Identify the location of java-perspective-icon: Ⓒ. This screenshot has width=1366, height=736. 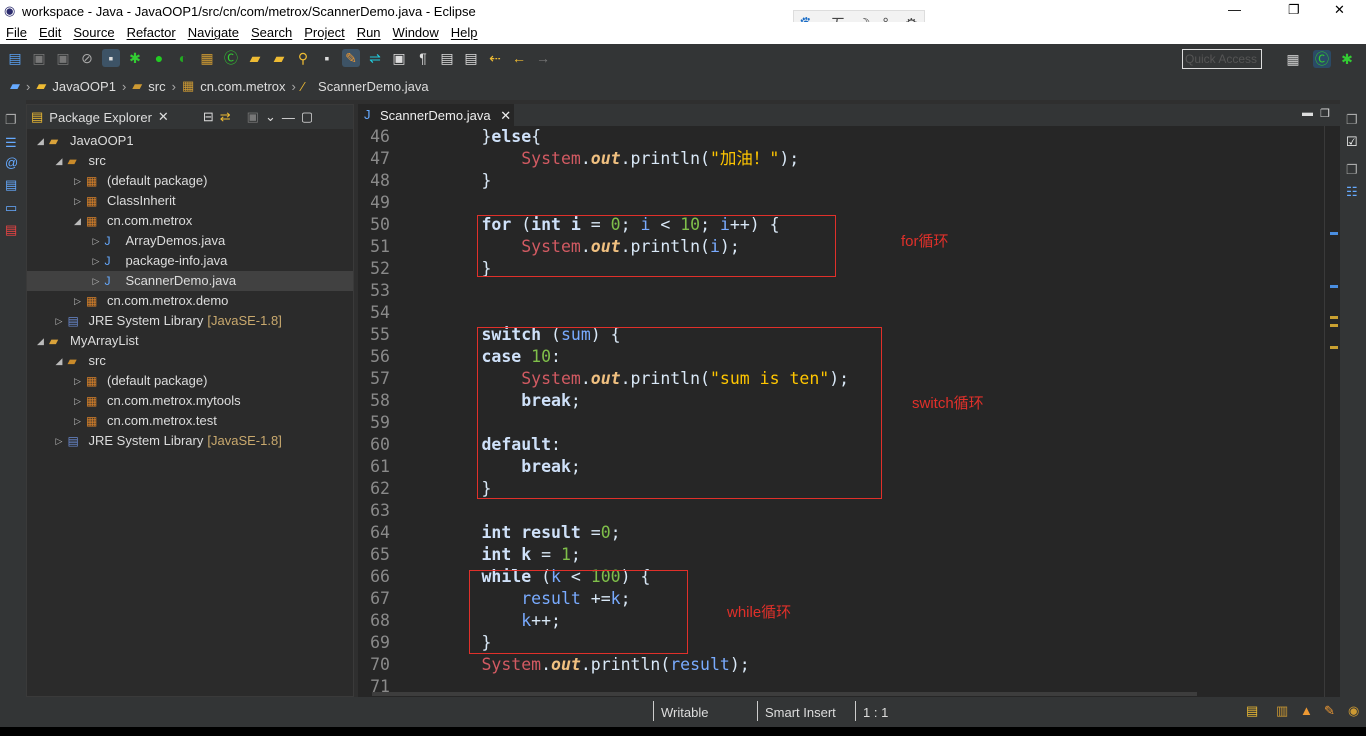
(1322, 59).